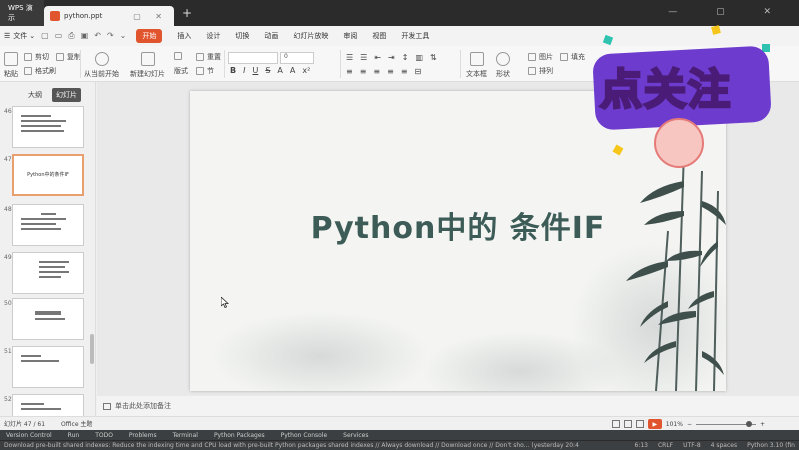 This screenshot has width=799, height=450. Describe the element at coordinates (391, 57) in the screenshot. I see `indent-increase-icon: ⇥` at that location.